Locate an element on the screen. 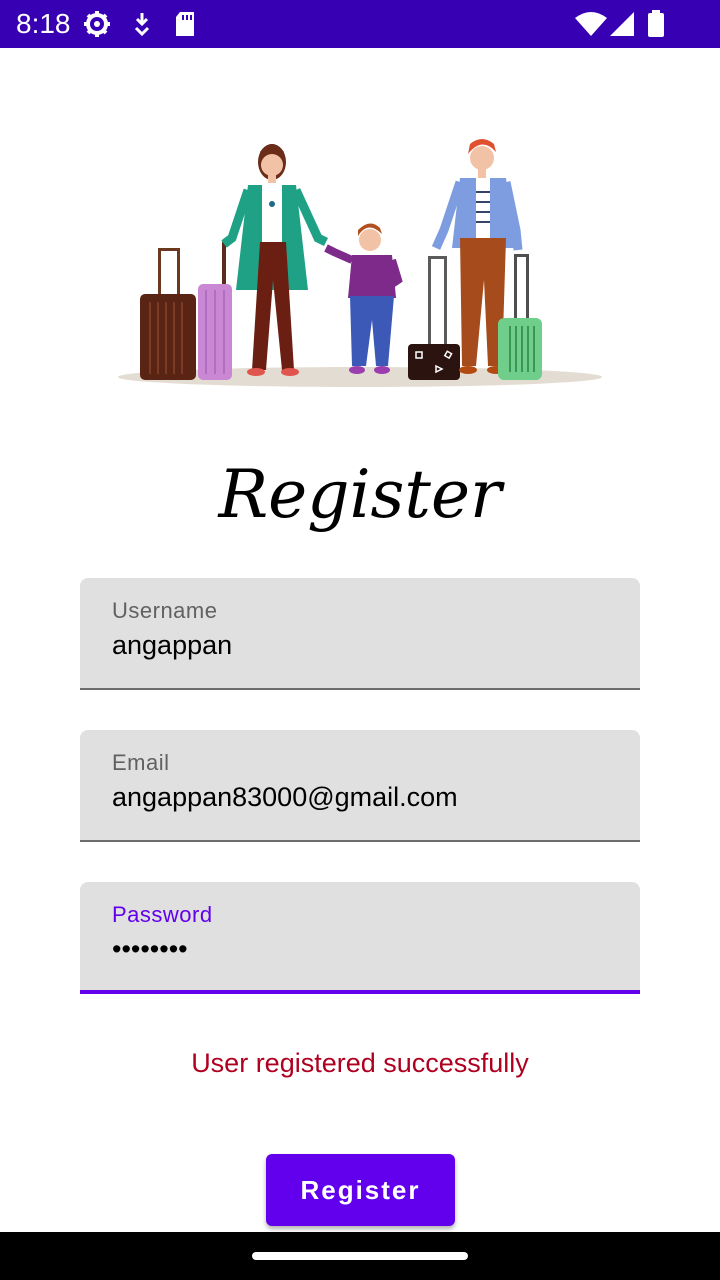  dark-suitcase-icon is located at coordinates (434, 318).